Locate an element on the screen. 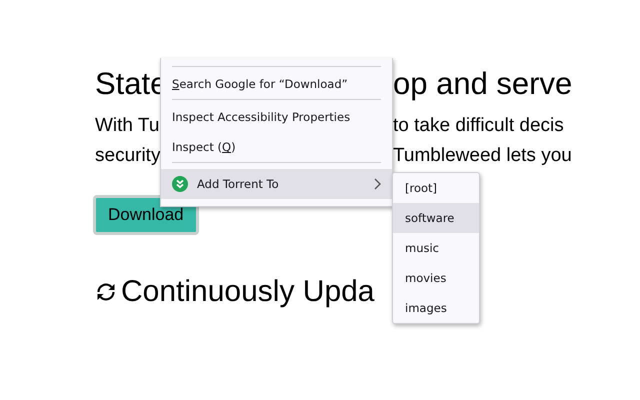 The image size is (640, 400). menu-item: Search Google for “Download” is located at coordinates (276, 84).